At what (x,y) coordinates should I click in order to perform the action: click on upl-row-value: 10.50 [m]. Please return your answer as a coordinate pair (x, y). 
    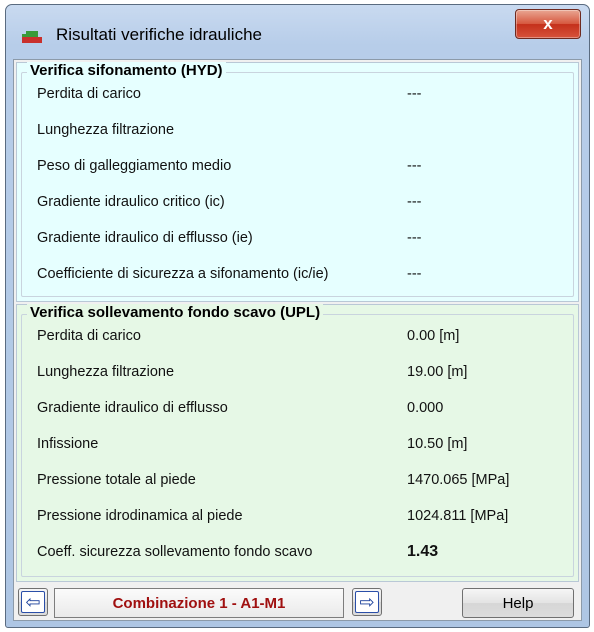
    Looking at the image, I should click on (437, 444).